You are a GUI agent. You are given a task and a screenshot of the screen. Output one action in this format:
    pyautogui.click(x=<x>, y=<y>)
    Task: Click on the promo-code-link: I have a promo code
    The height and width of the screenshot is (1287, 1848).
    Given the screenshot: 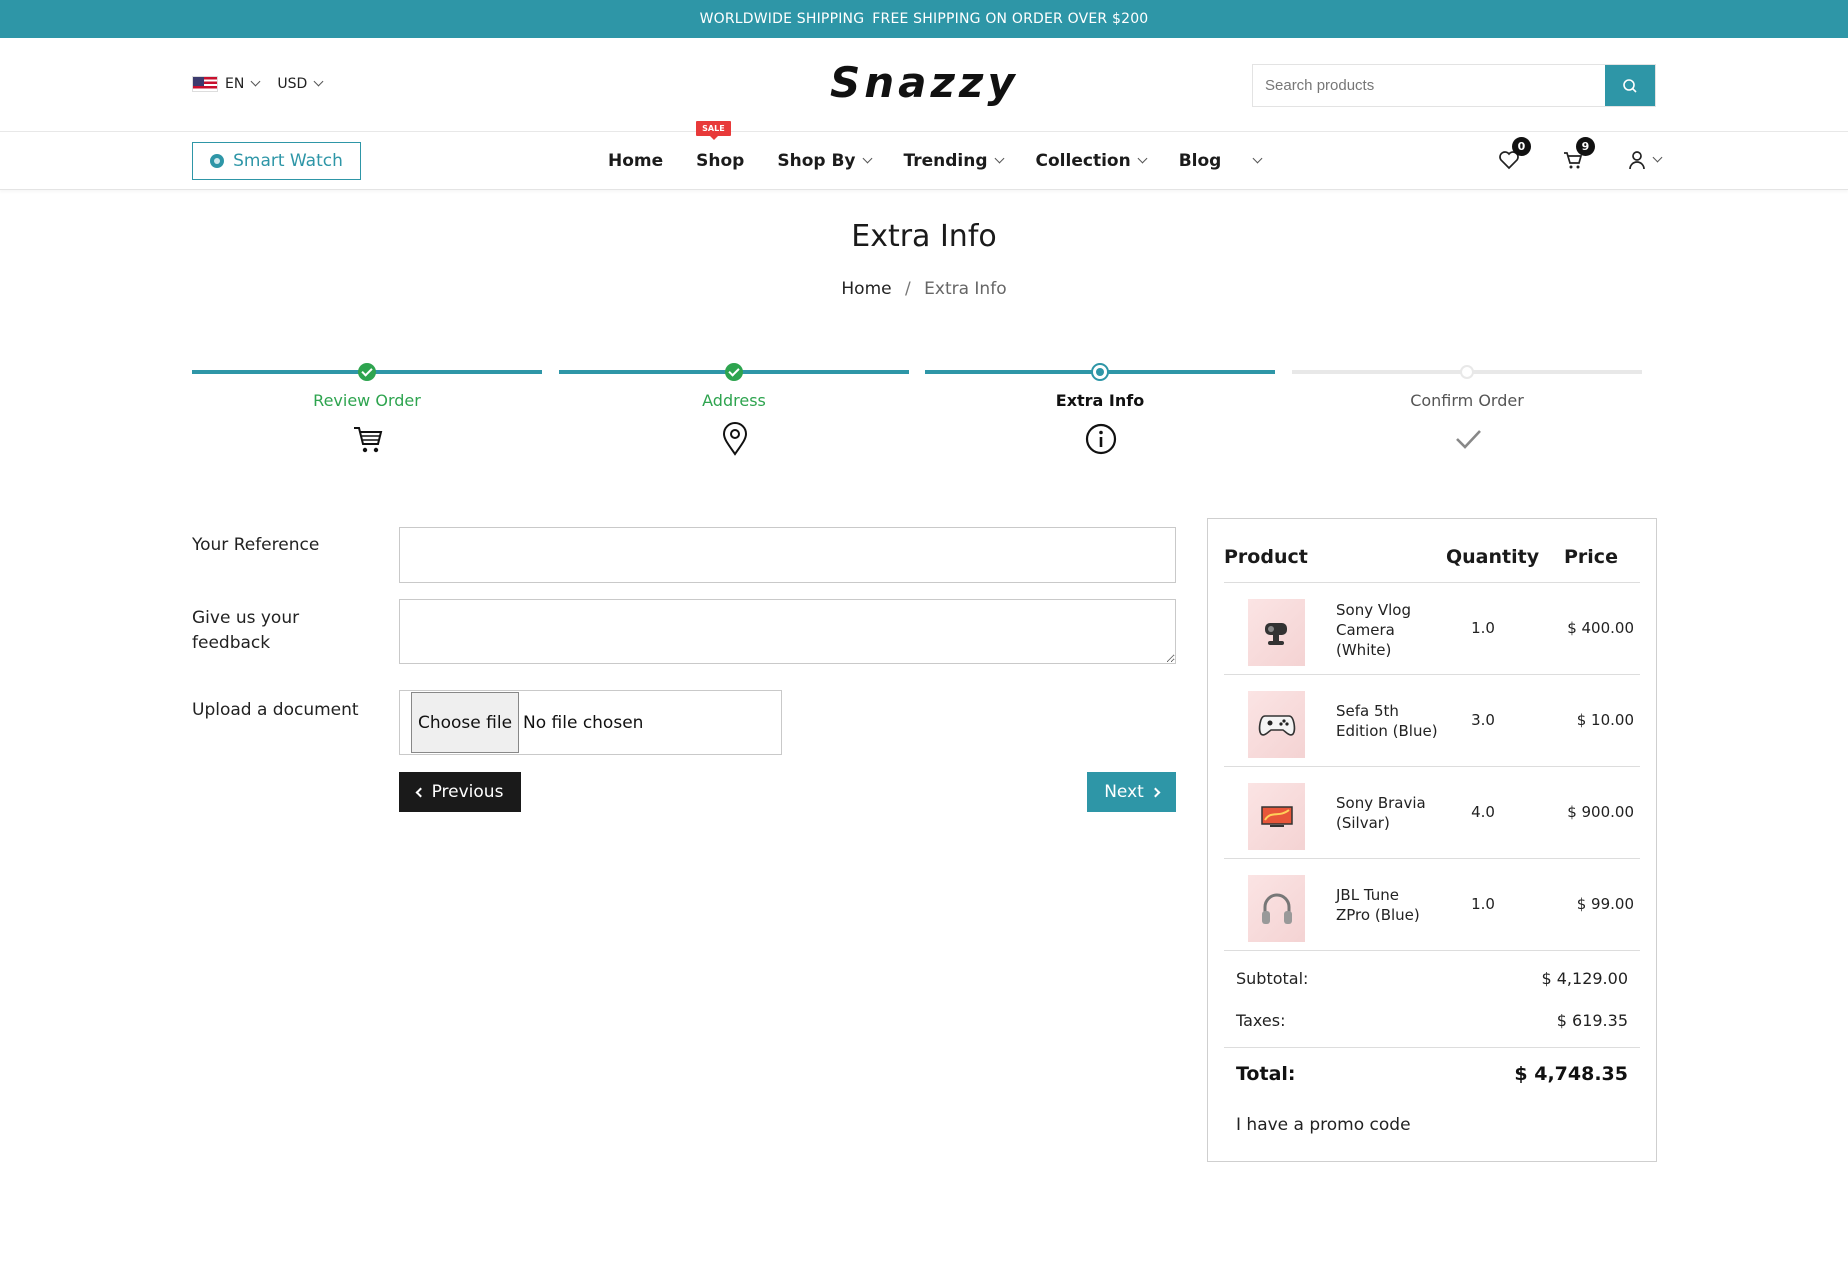 What is the action you would take?
    pyautogui.click(x=1323, y=1125)
    